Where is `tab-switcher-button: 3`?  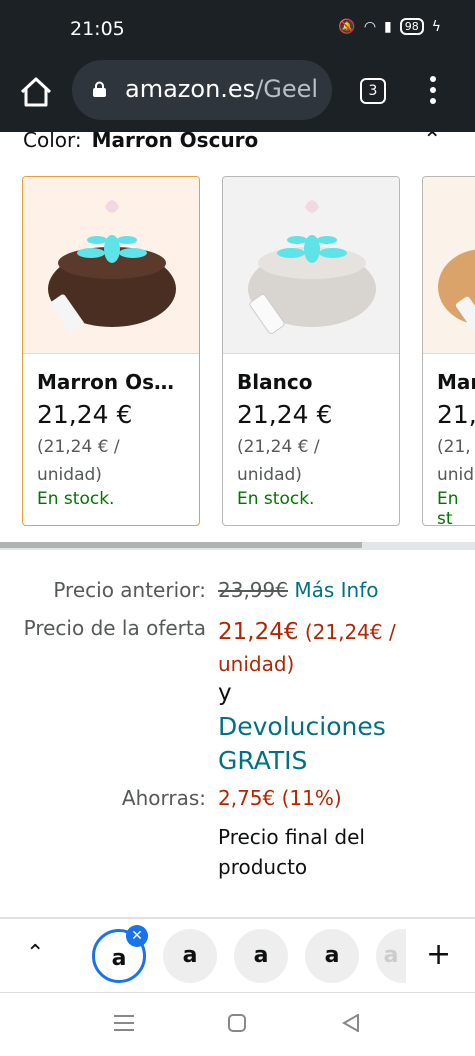
tab-switcher-button: 3 is located at coordinates (373, 91).